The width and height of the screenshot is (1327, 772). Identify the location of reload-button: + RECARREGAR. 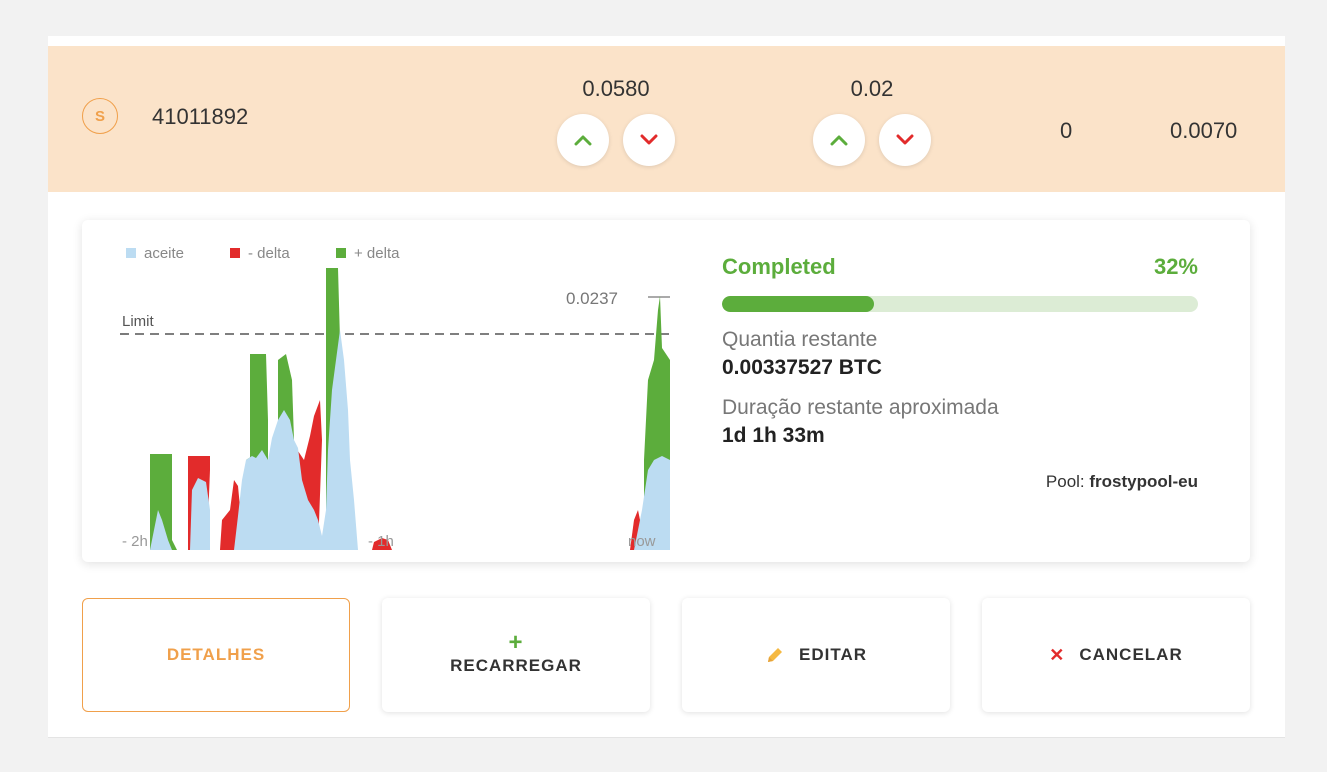
(516, 655).